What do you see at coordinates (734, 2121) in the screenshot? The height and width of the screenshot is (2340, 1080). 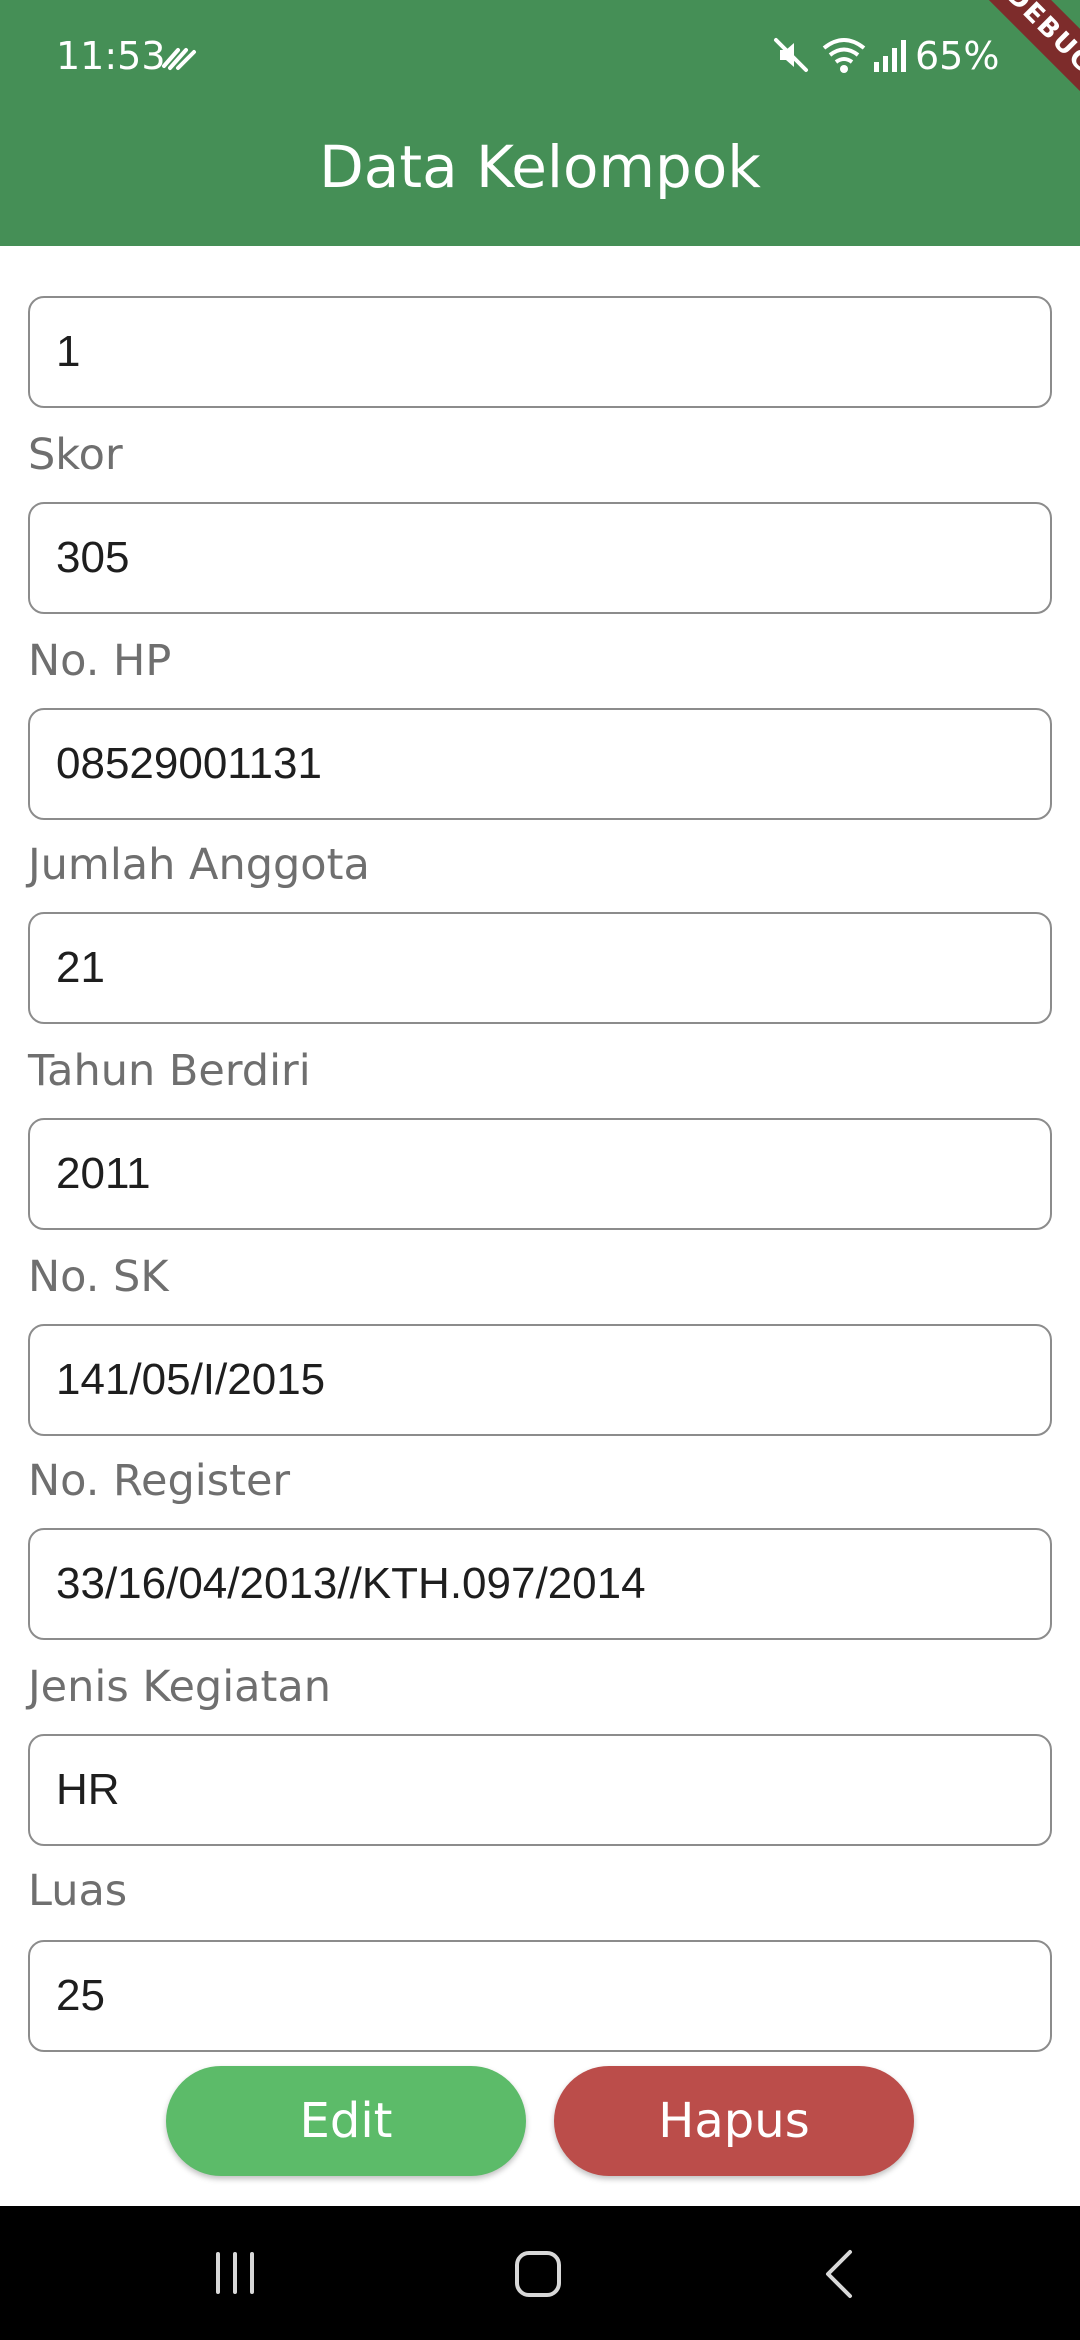 I see `hapus-button: Hapus` at bounding box center [734, 2121].